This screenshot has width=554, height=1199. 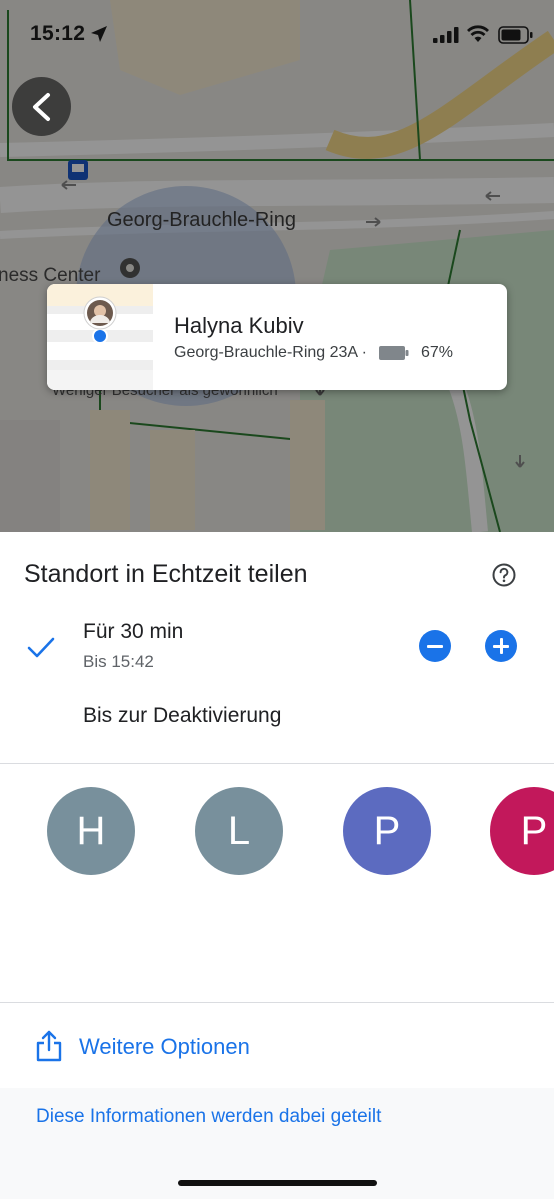 I want to click on person-name: Halyna Kubiv, so click(x=239, y=325).